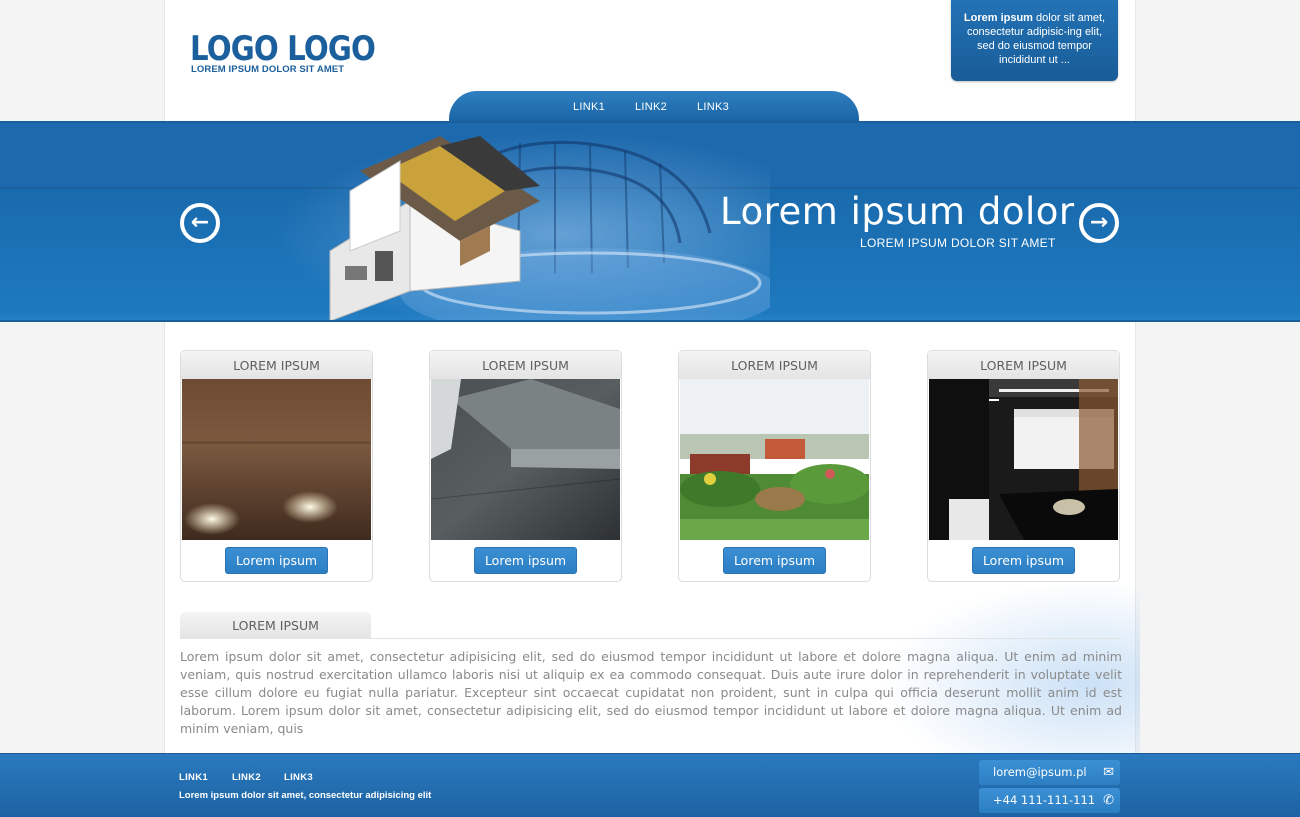  Describe the element at coordinates (1044, 800) in the screenshot. I see `phone-number: +44 111-111-111` at that location.